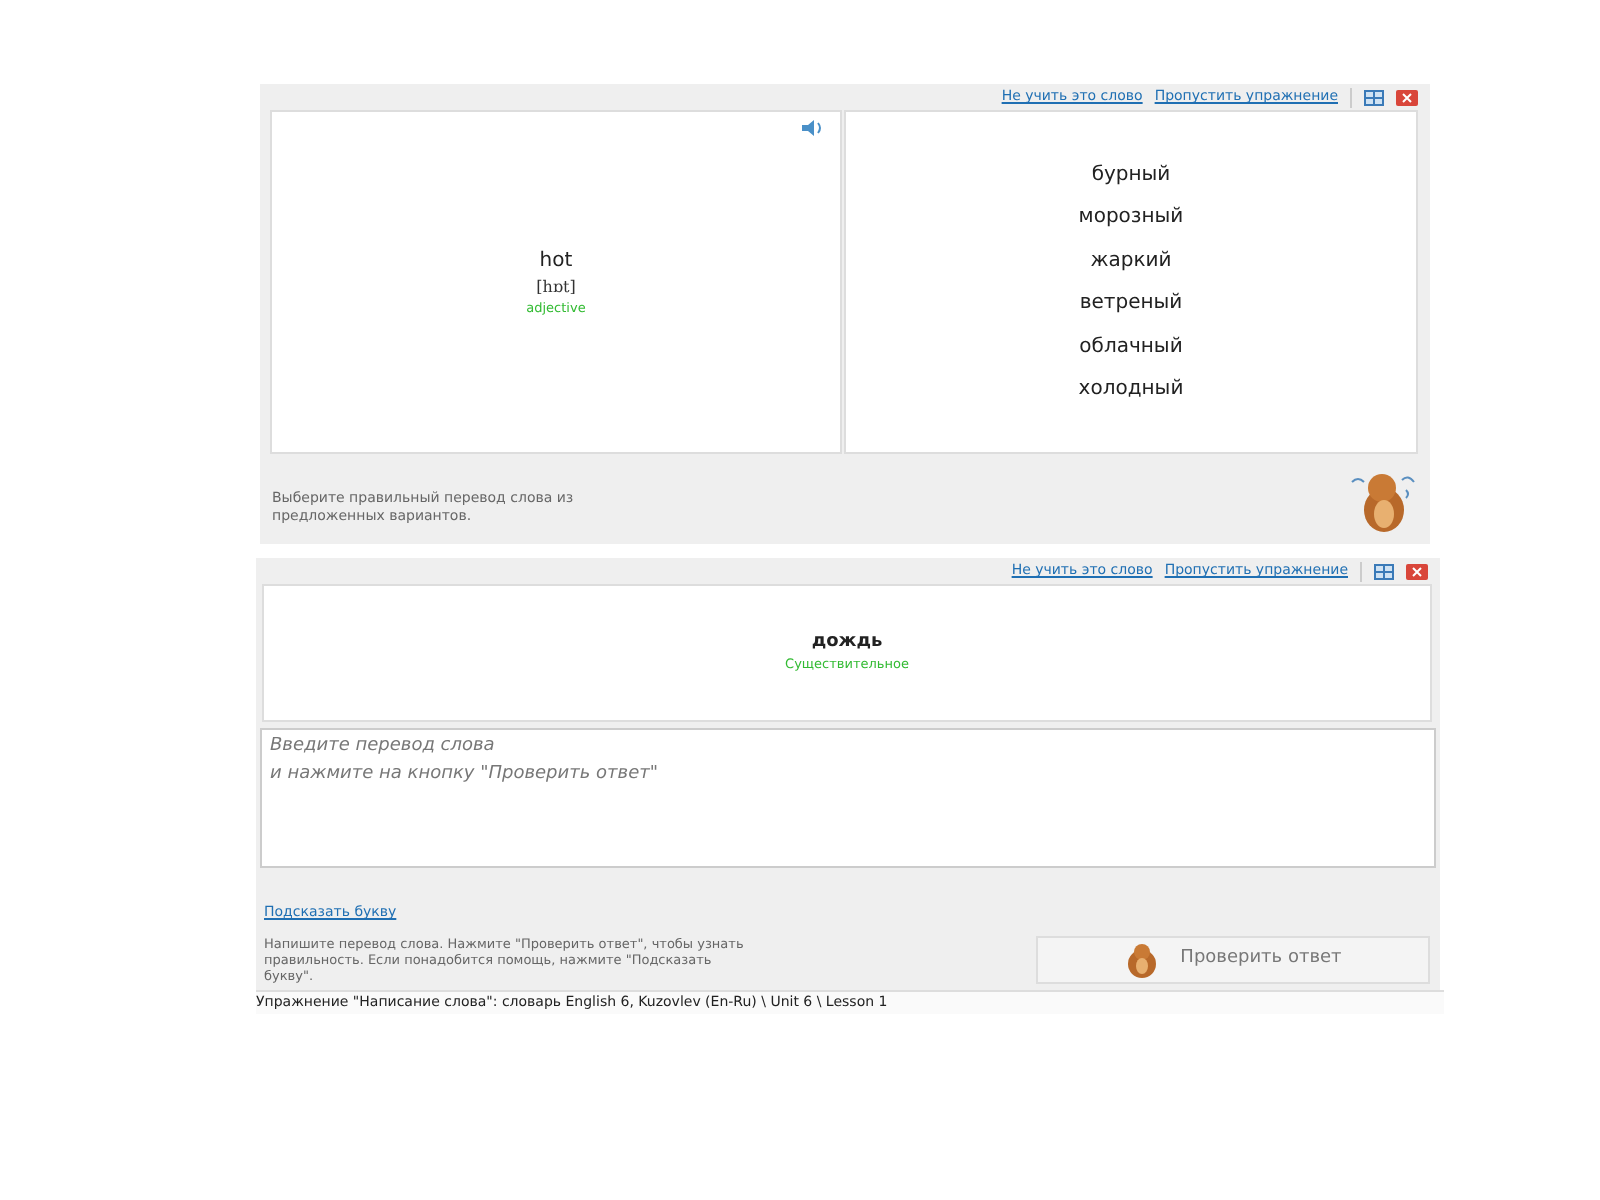 This screenshot has height=1200, width=1600. I want to click on speaker-icon, so click(813, 128).